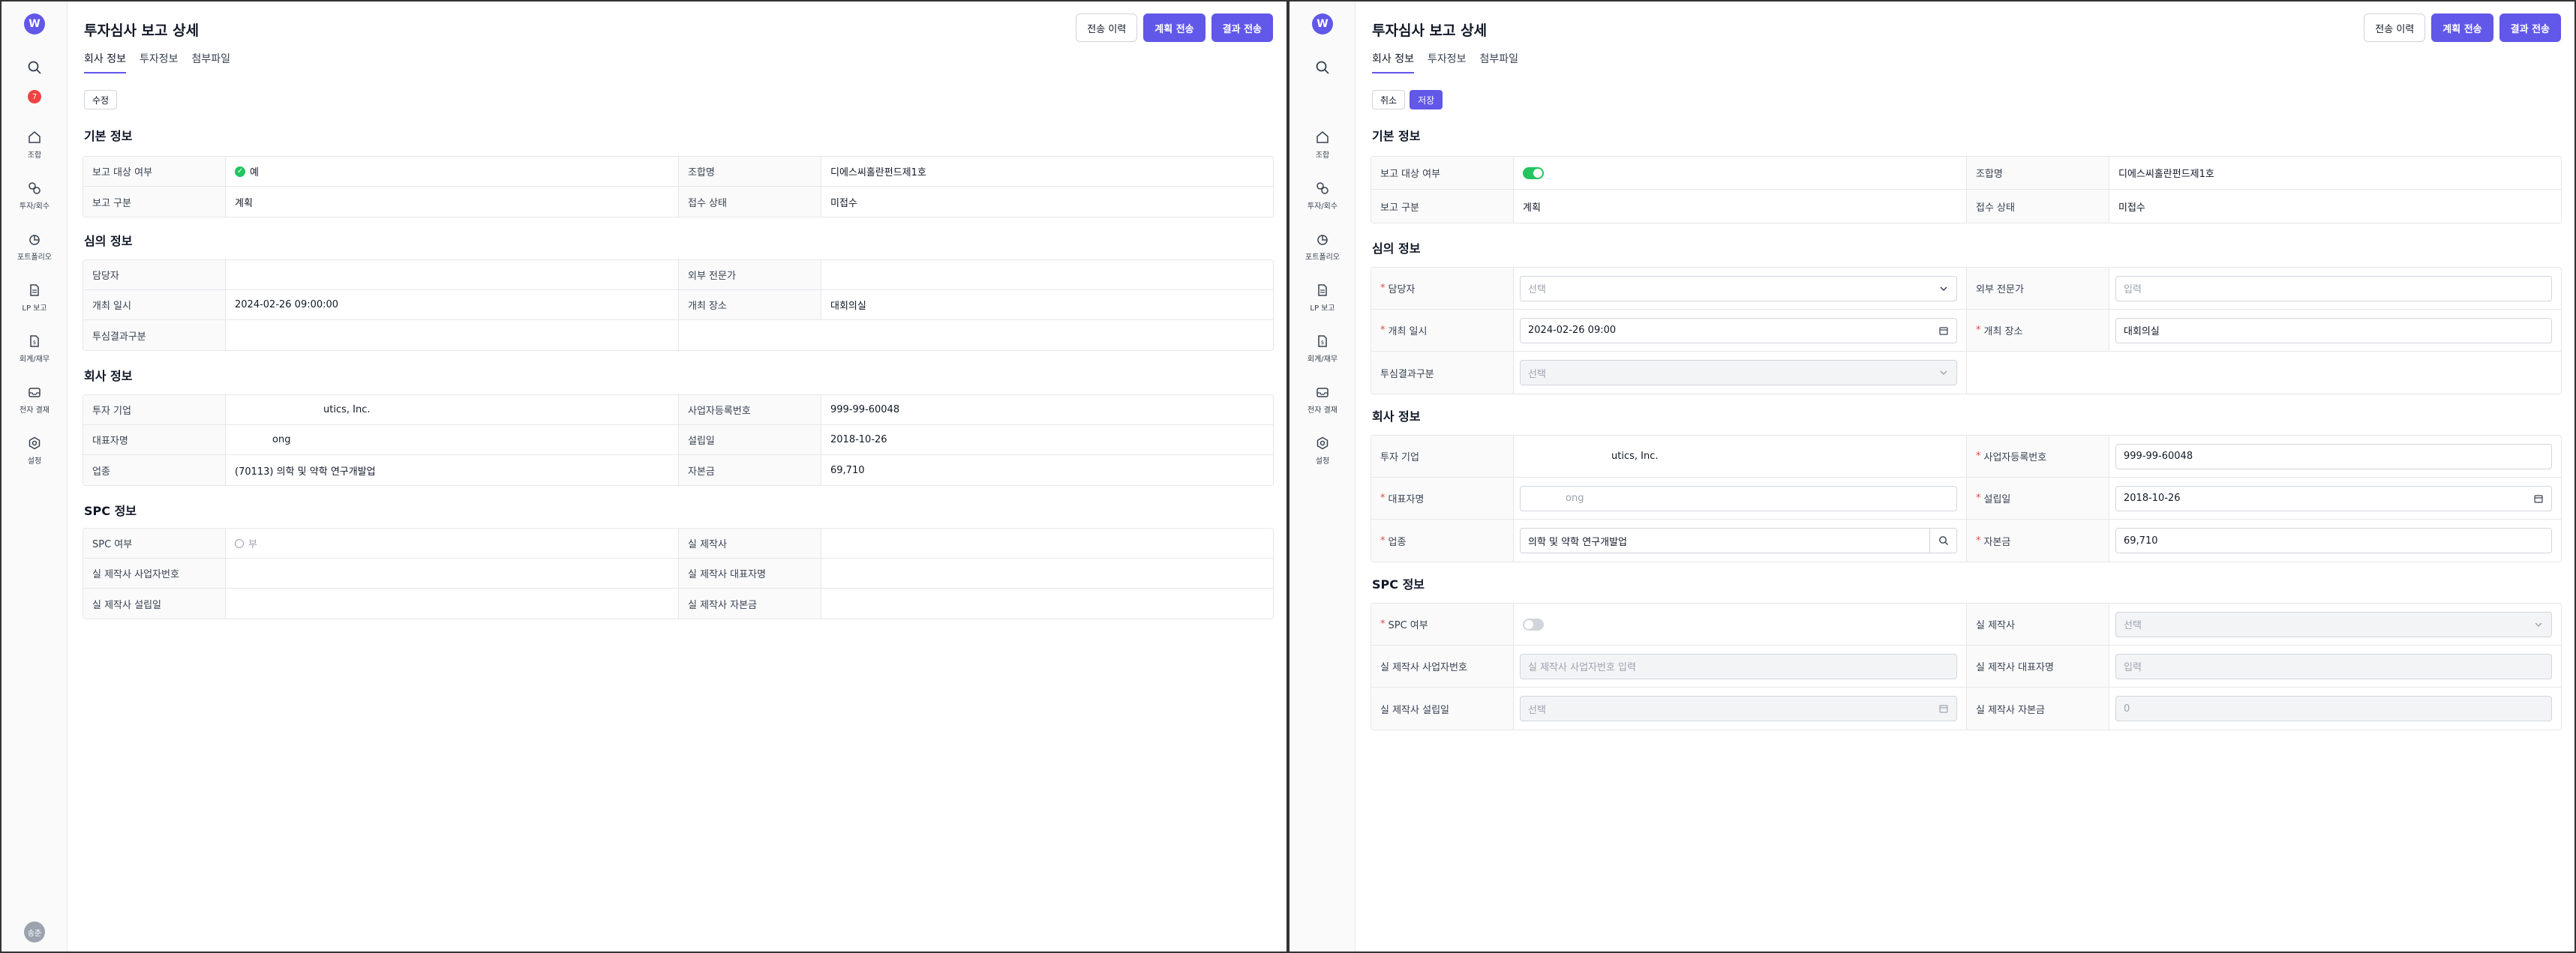 The image size is (2576, 953). I want to click on field-label: * 설립일, so click(2038, 498).